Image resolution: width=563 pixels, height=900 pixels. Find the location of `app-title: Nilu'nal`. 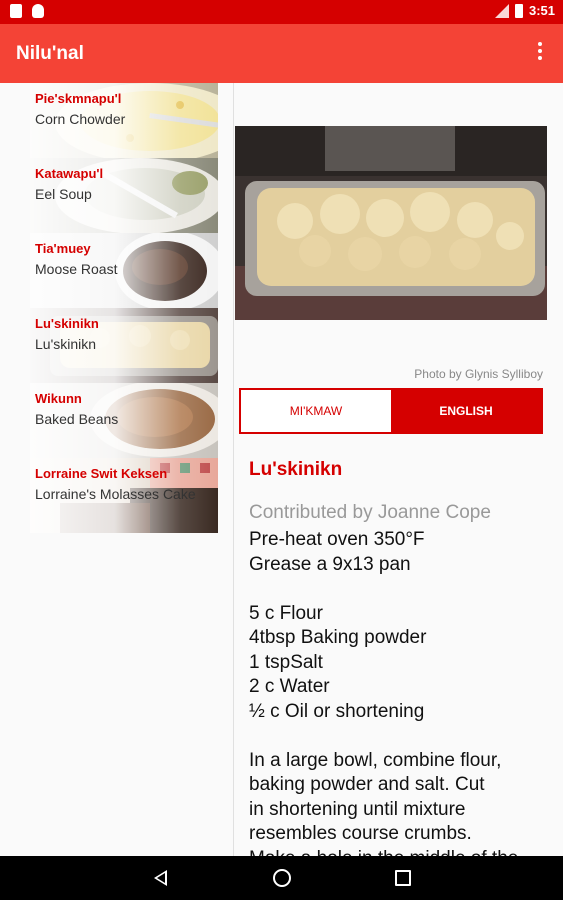

app-title: Nilu'nal is located at coordinates (50, 53).